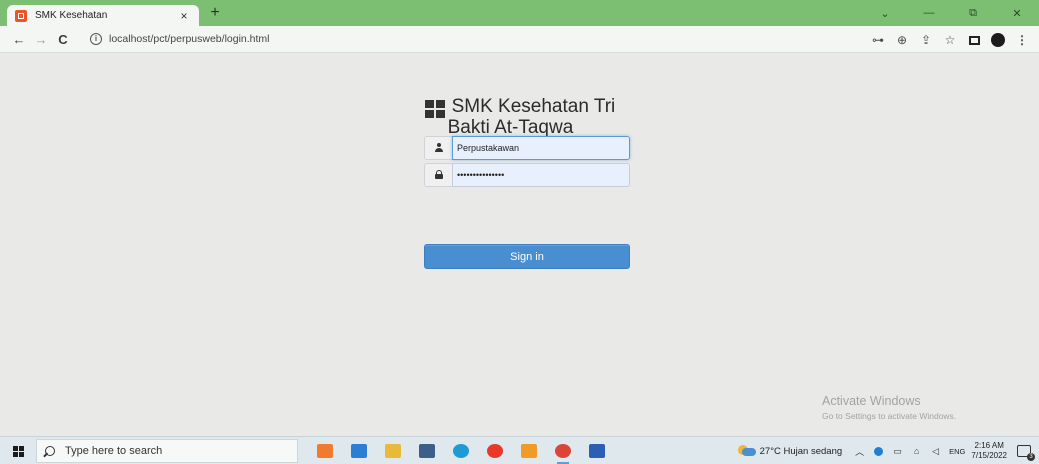 This screenshot has width=1039, height=464. What do you see at coordinates (435, 109) in the screenshot?
I see `grid-logo-icon` at bounding box center [435, 109].